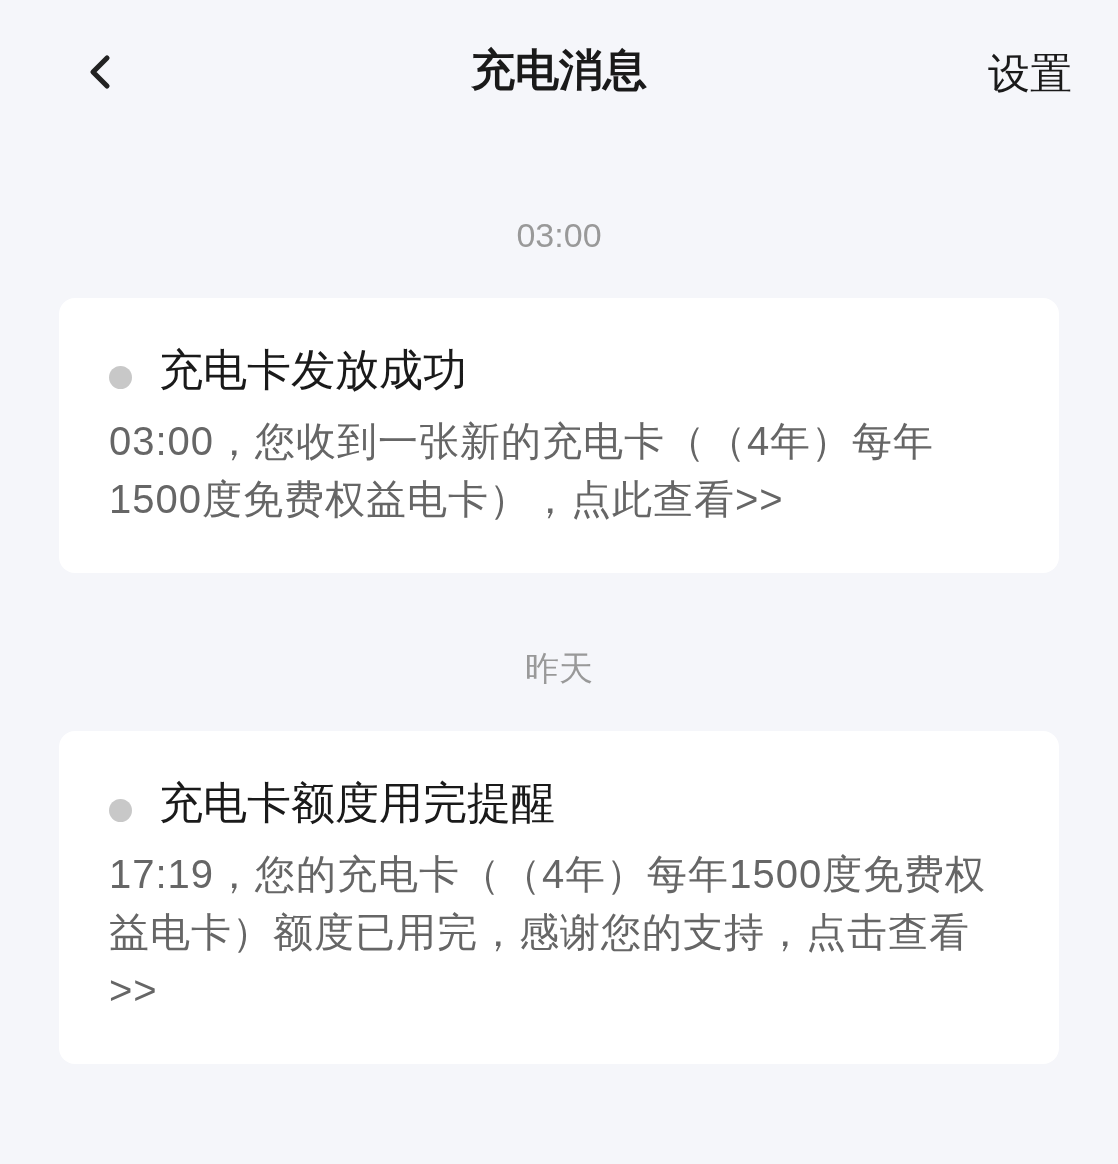 The image size is (1118, 1164). What do you see at coordinates (548, 932) in the screenshot?
I see `message-body: 17:19，您的充电卡（（4年）每年1500度免费权益电卡）额度已用完，感谢您的支持，点击查看>>` at bounding box center [548, 932].